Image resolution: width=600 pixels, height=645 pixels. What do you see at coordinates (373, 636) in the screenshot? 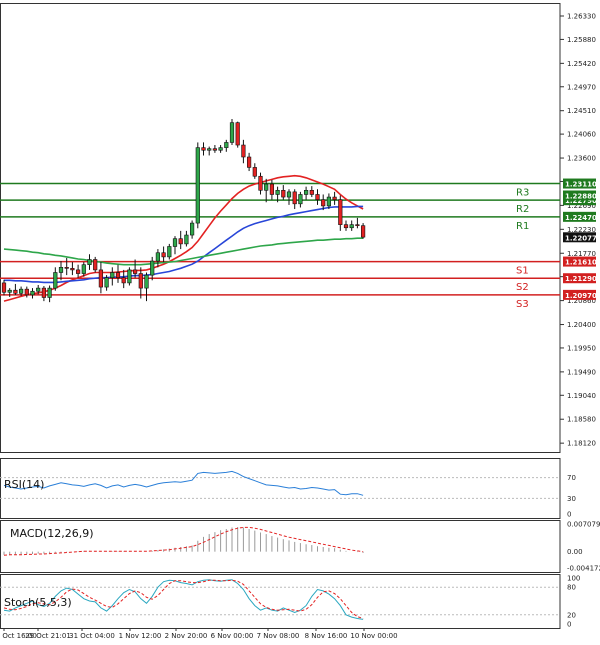
I see `time-axis-label: 10 Nov 00:00` at bounding box center [373, 636].